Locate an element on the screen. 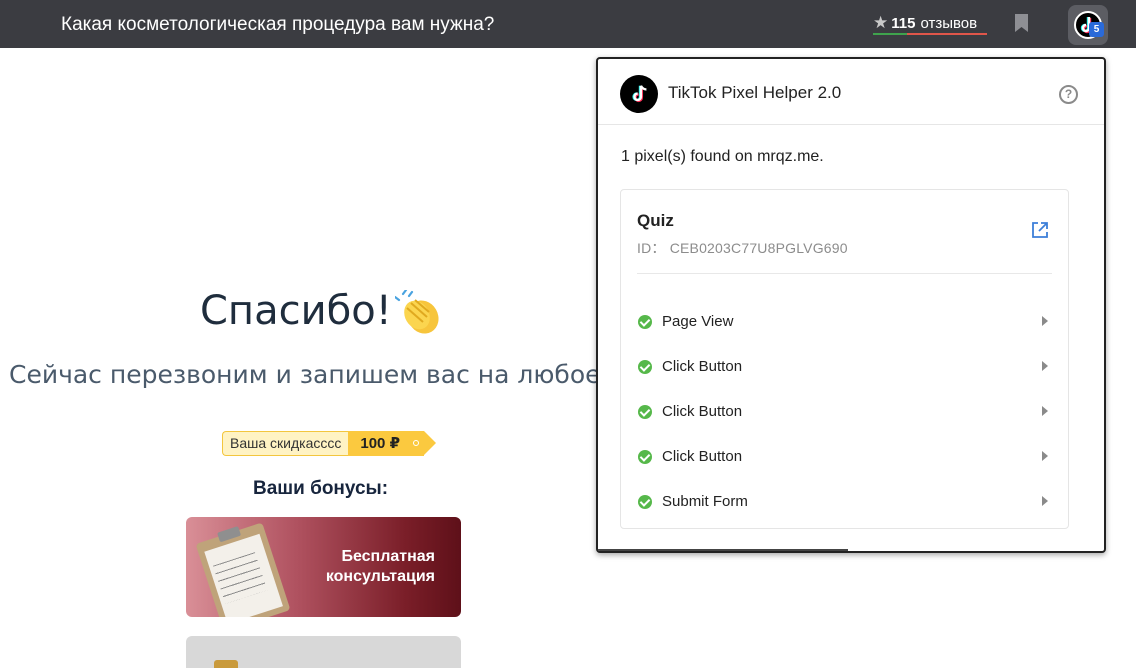  bonus-card-second is located at coordinates (323, 652).